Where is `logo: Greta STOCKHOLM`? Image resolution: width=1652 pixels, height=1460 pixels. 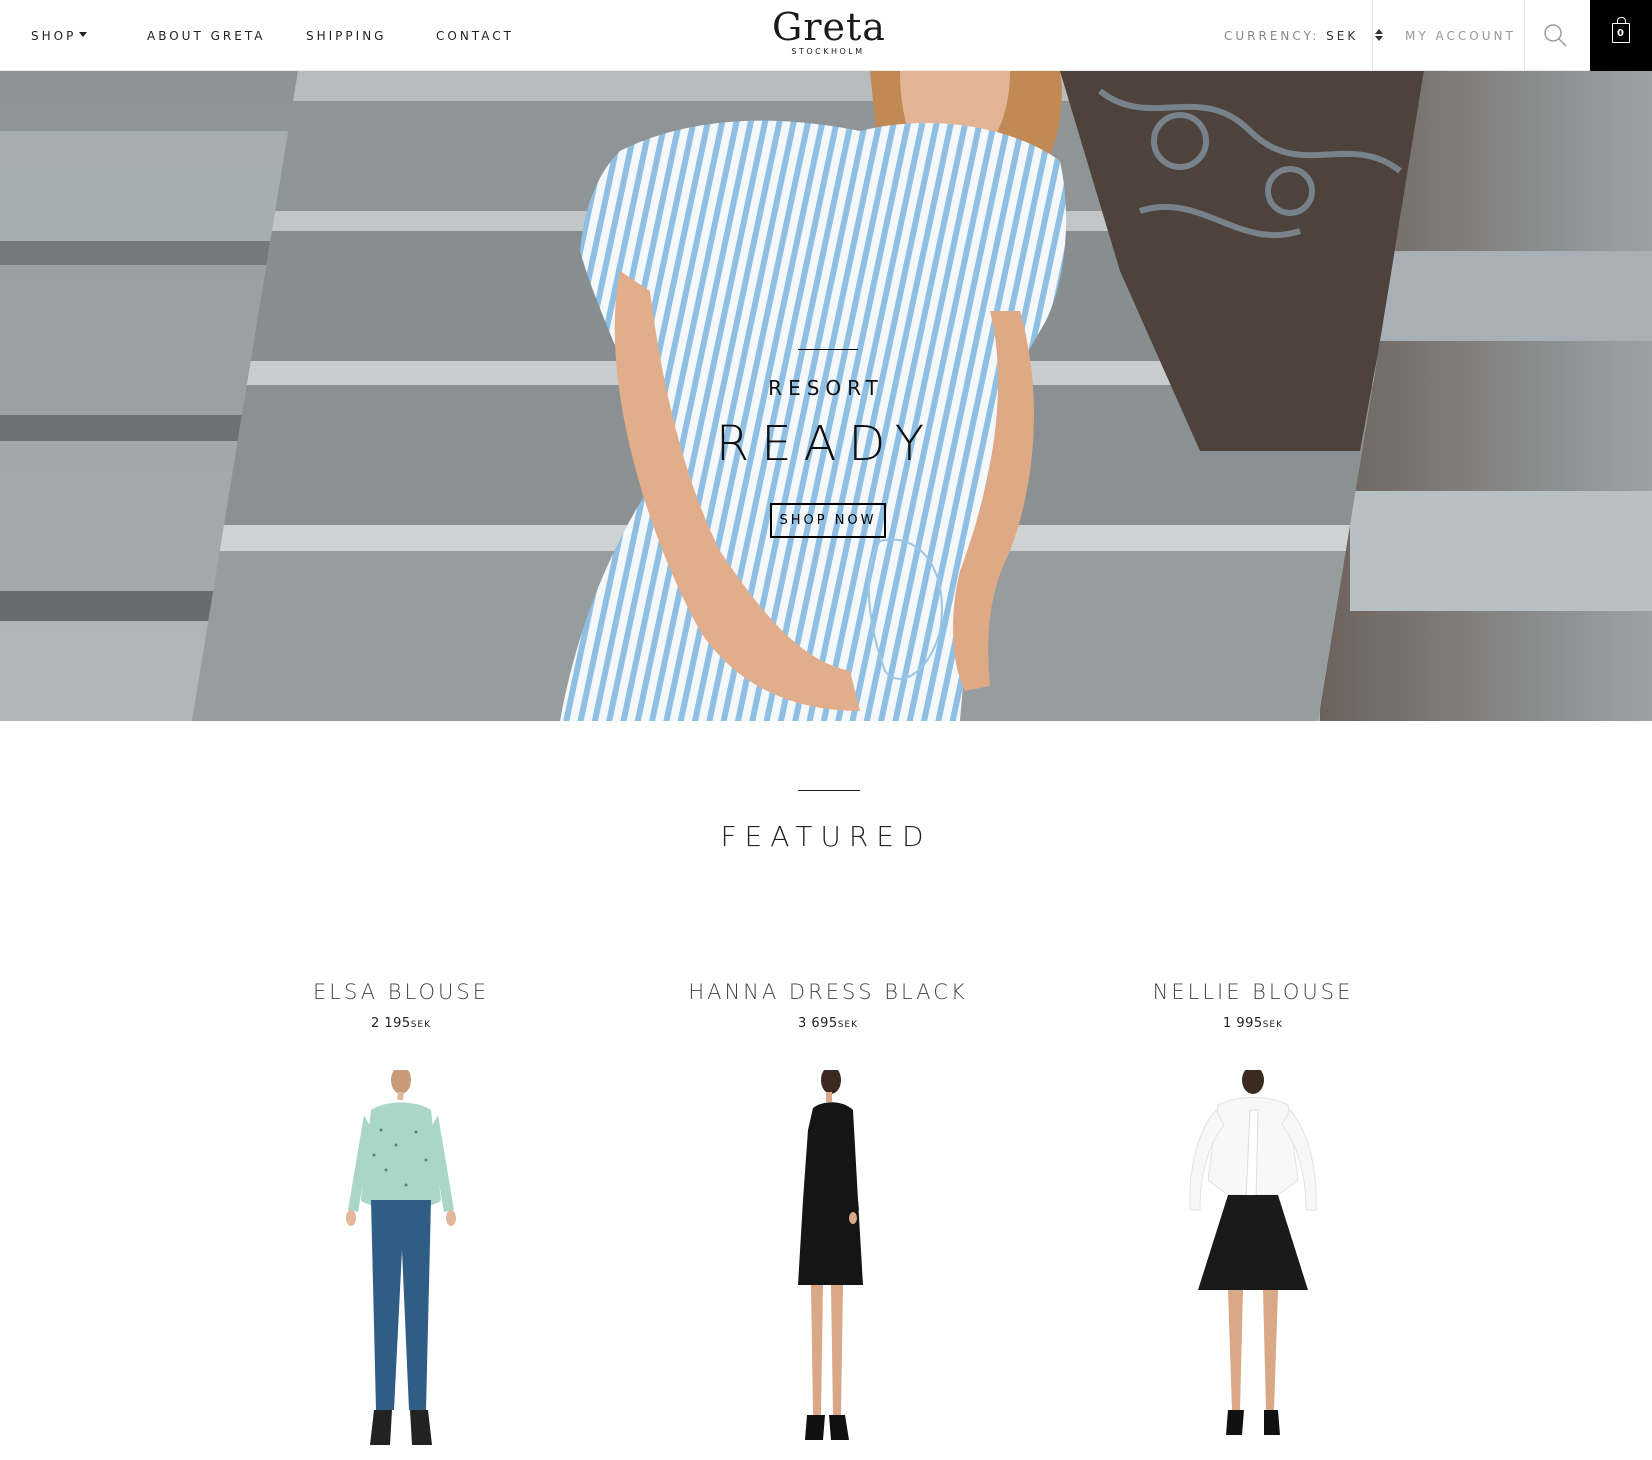
logo: Greta STOCKHOLM is located at coordinates (829, 32).